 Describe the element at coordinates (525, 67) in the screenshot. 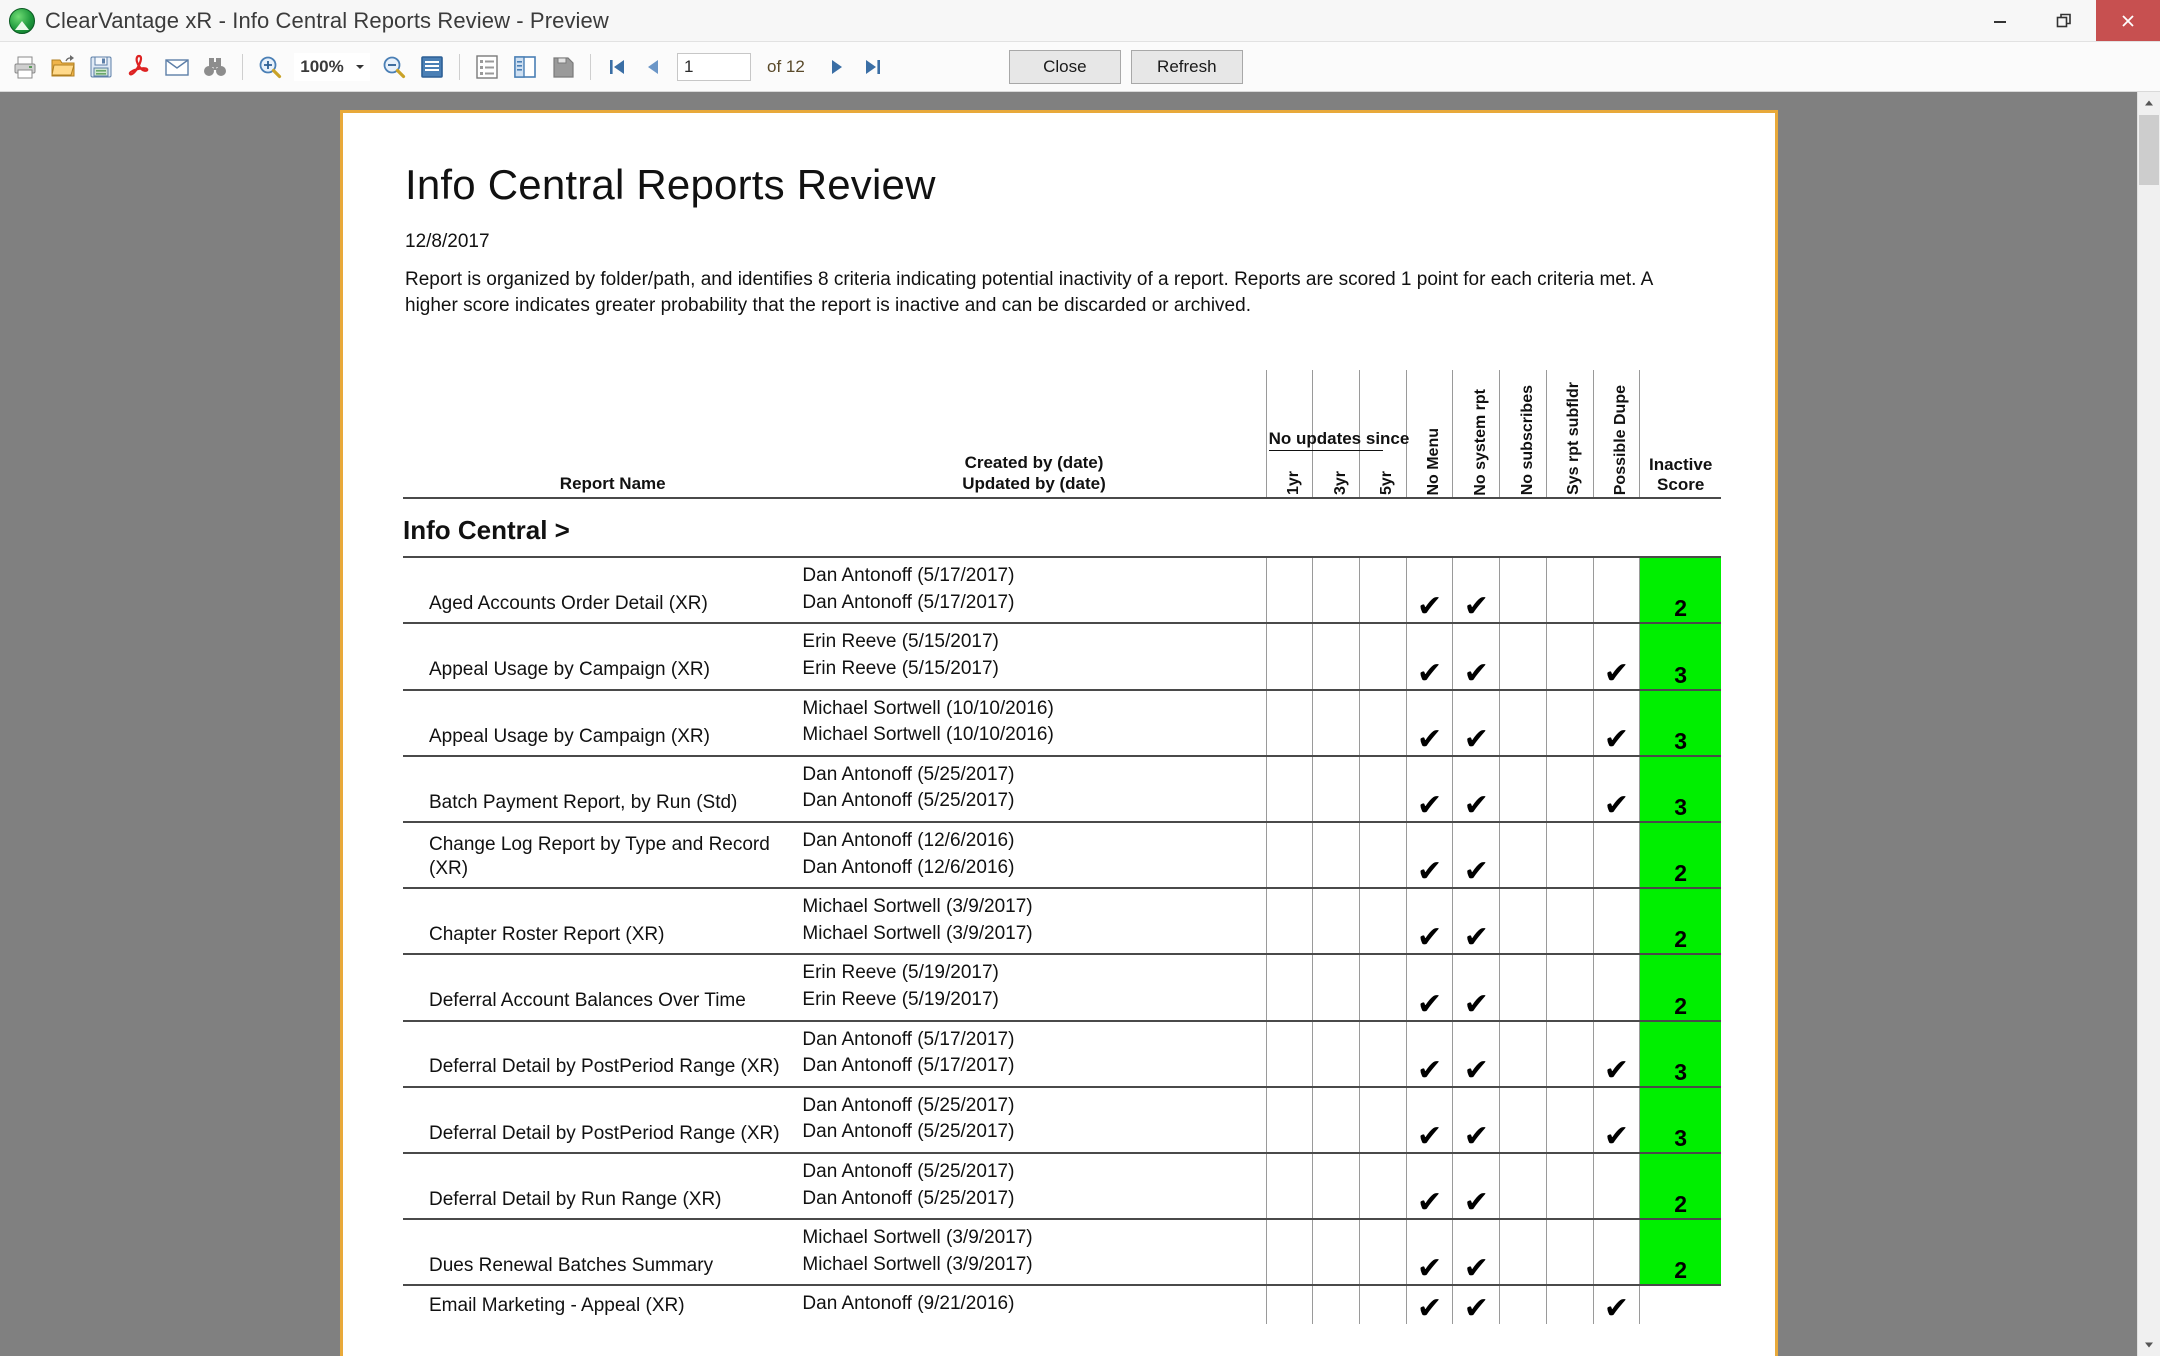

I see `split-pane-icon` at that location.